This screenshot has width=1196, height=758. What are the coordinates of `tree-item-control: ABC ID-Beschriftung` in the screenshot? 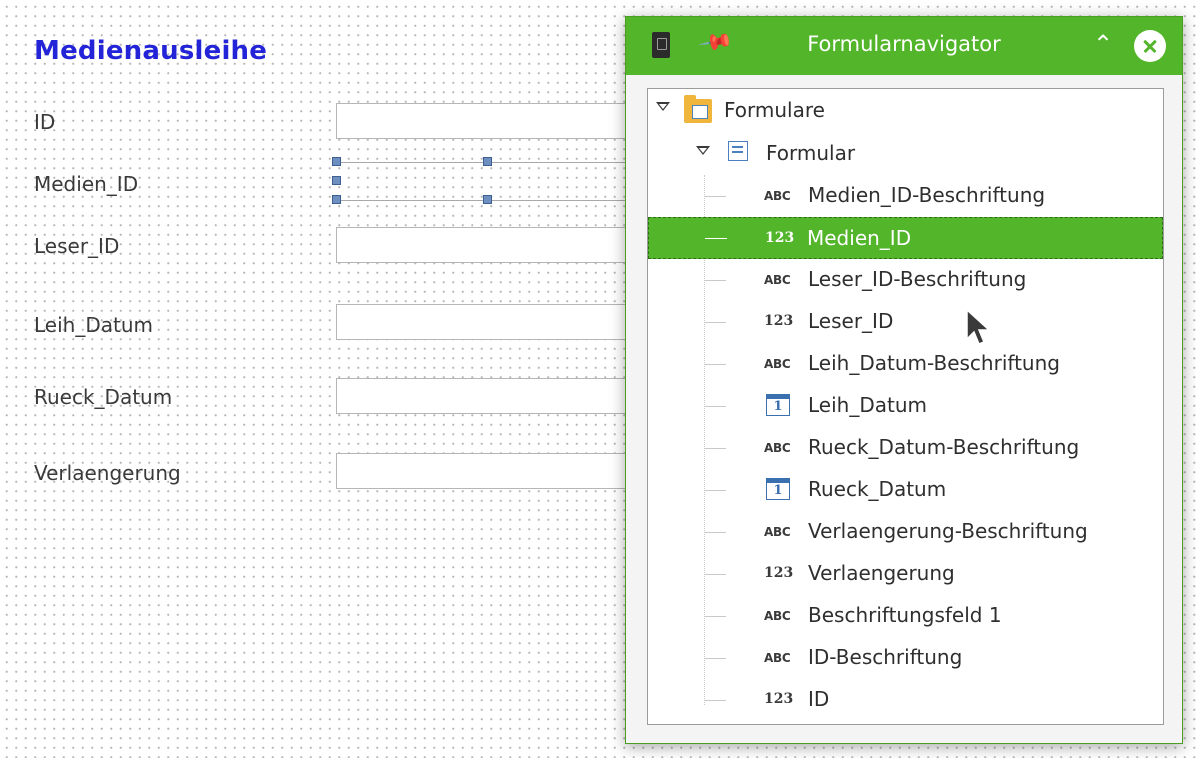 It's located at (905, 658).